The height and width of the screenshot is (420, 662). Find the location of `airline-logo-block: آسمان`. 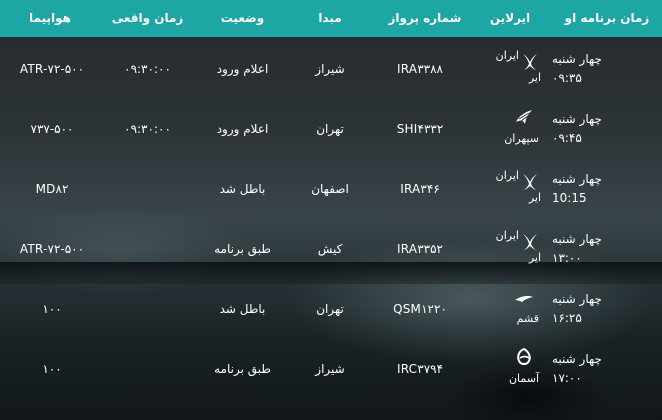

airline-logo-block: آسمان is located at coordinates (510, 369).